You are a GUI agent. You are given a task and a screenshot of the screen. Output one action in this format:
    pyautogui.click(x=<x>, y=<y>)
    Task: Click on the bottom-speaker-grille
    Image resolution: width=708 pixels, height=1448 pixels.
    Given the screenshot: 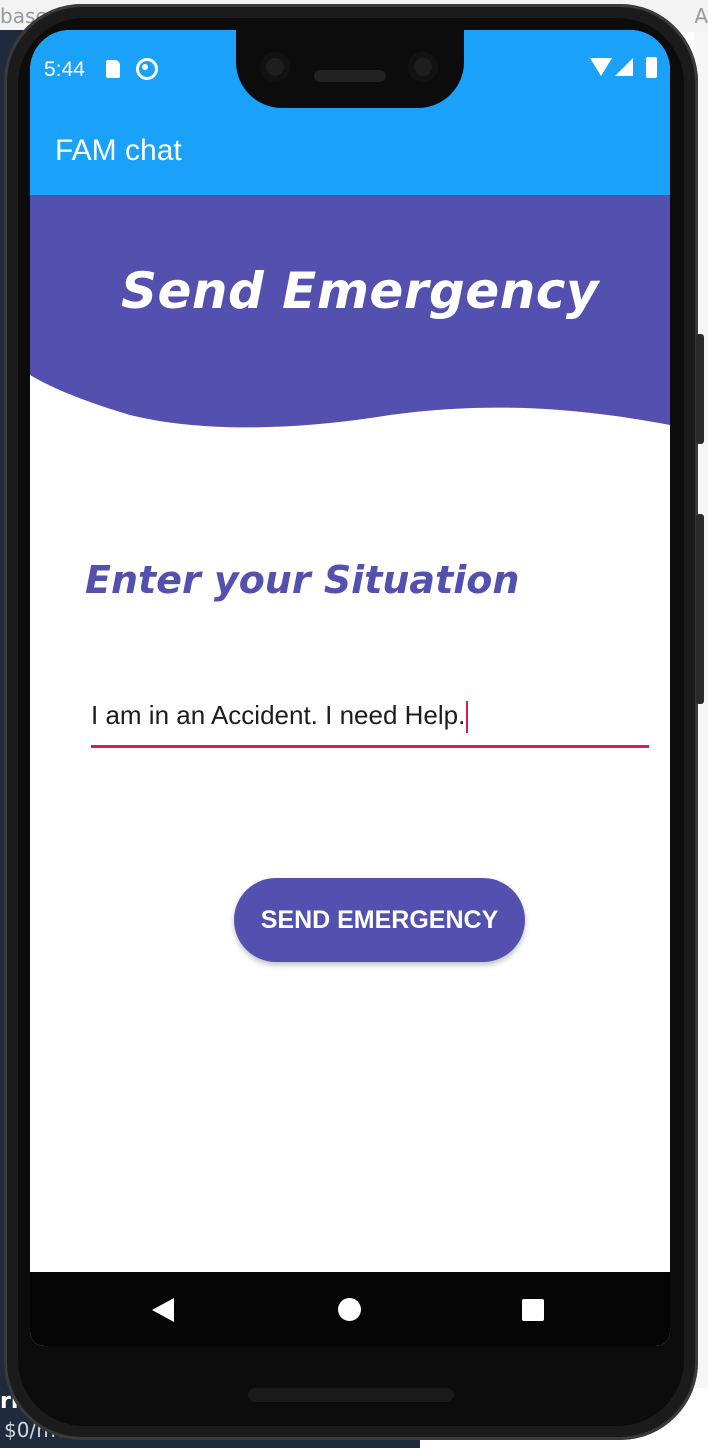 What is the action you would take?
    pyautogui.click(x=351, y=1395)
    